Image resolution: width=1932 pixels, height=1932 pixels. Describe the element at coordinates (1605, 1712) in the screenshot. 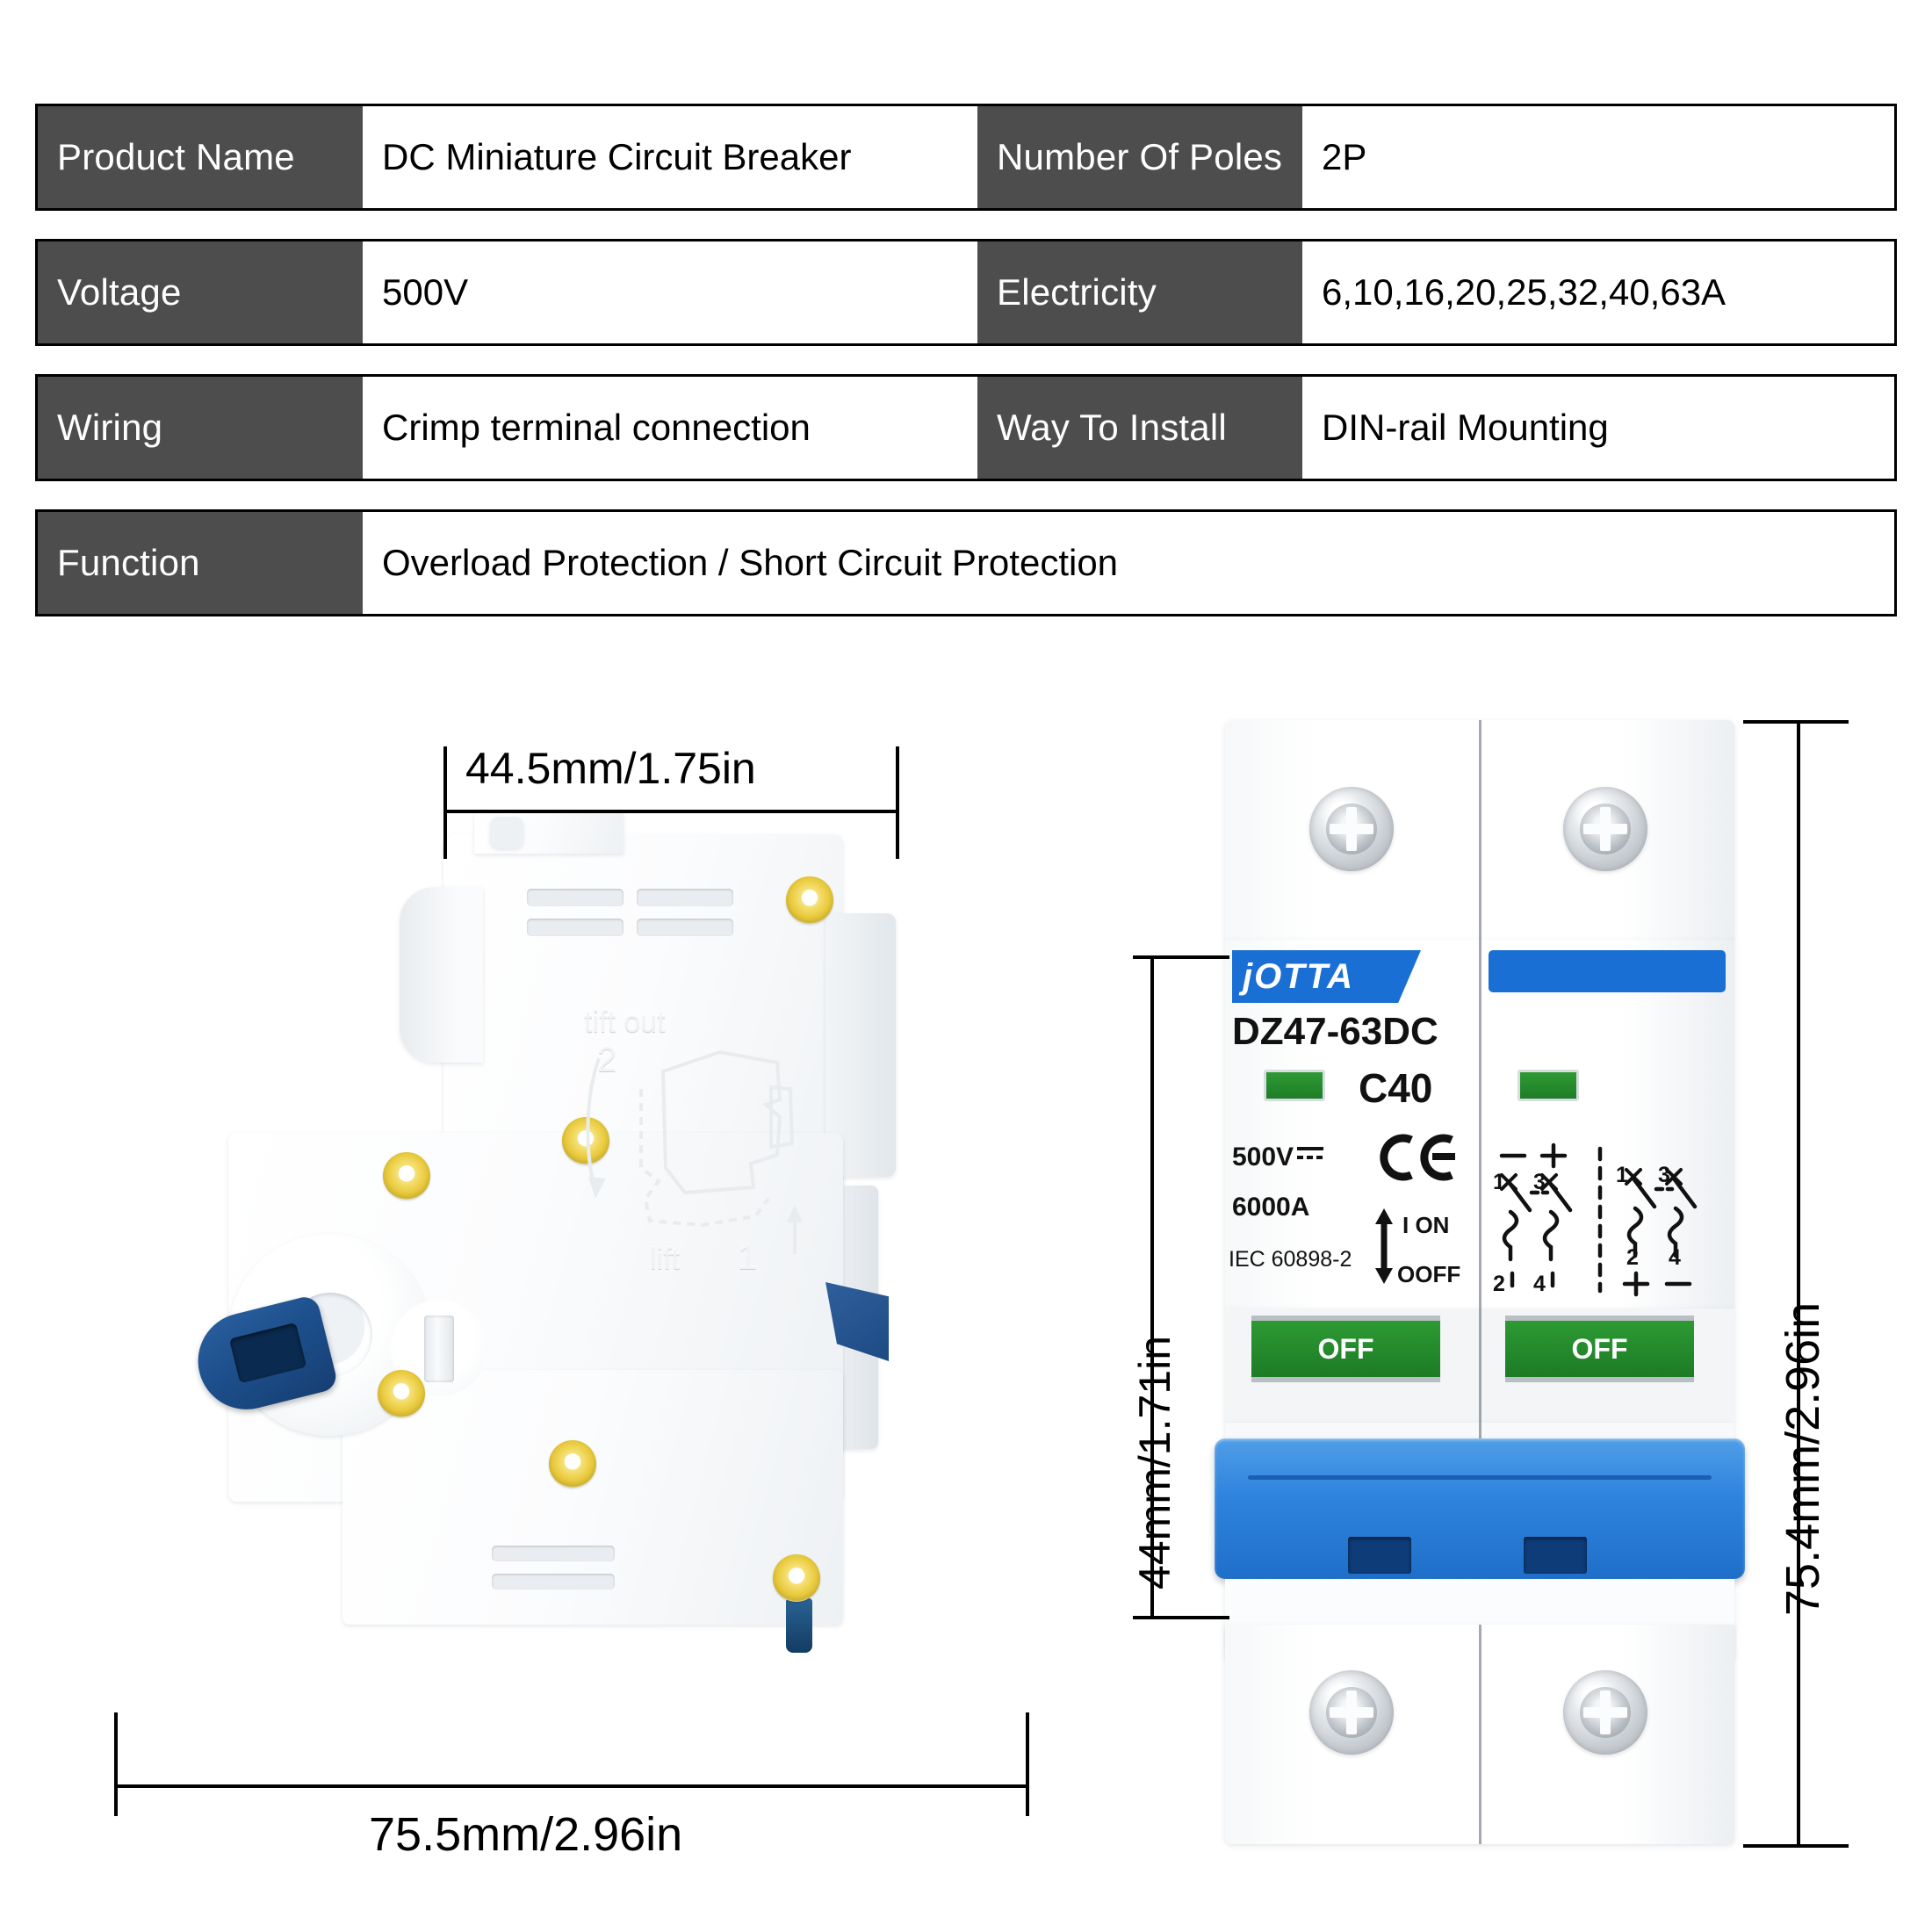

I see `terminal-screw-bottom-right` at that location.